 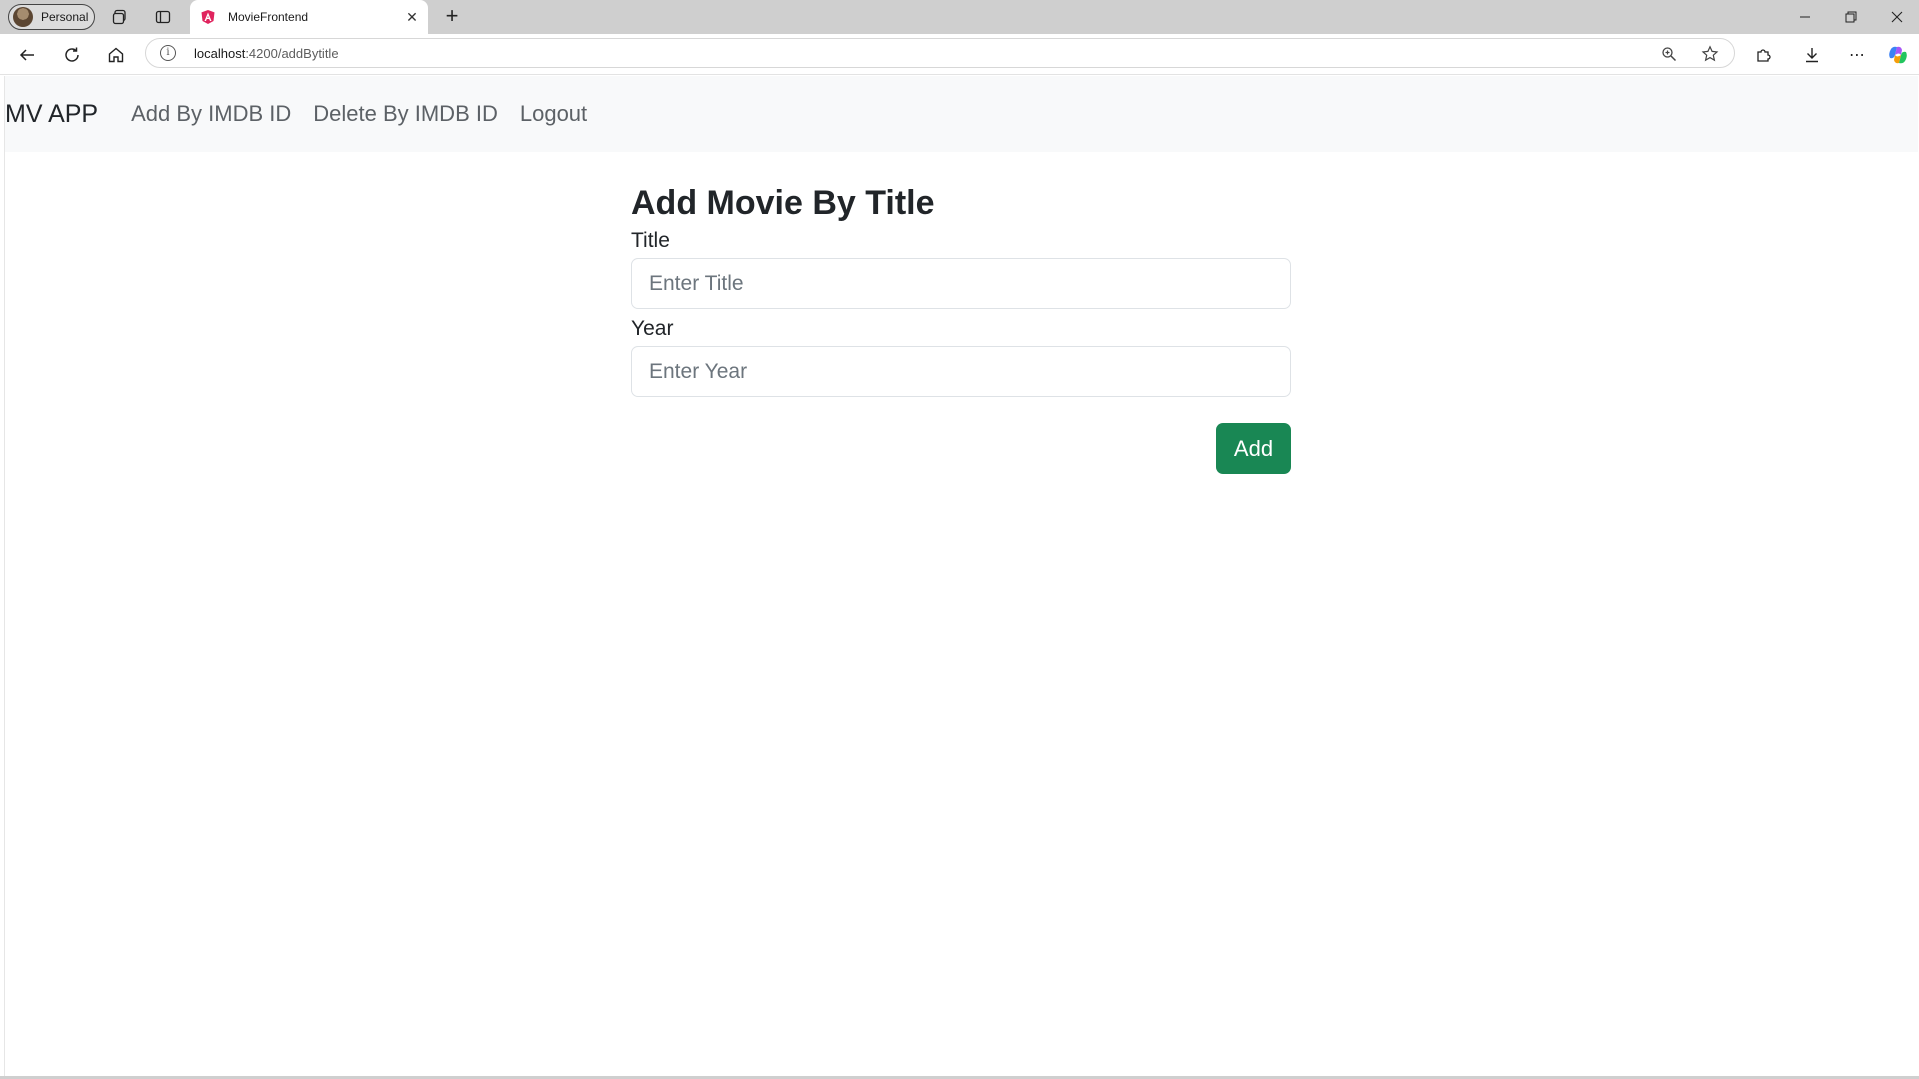 What do you see at coordinates (961, 333) in the screenshot?
I see `add-movie-form: Add Movie By Title Title Year Add` at bounding box center [961, 333].